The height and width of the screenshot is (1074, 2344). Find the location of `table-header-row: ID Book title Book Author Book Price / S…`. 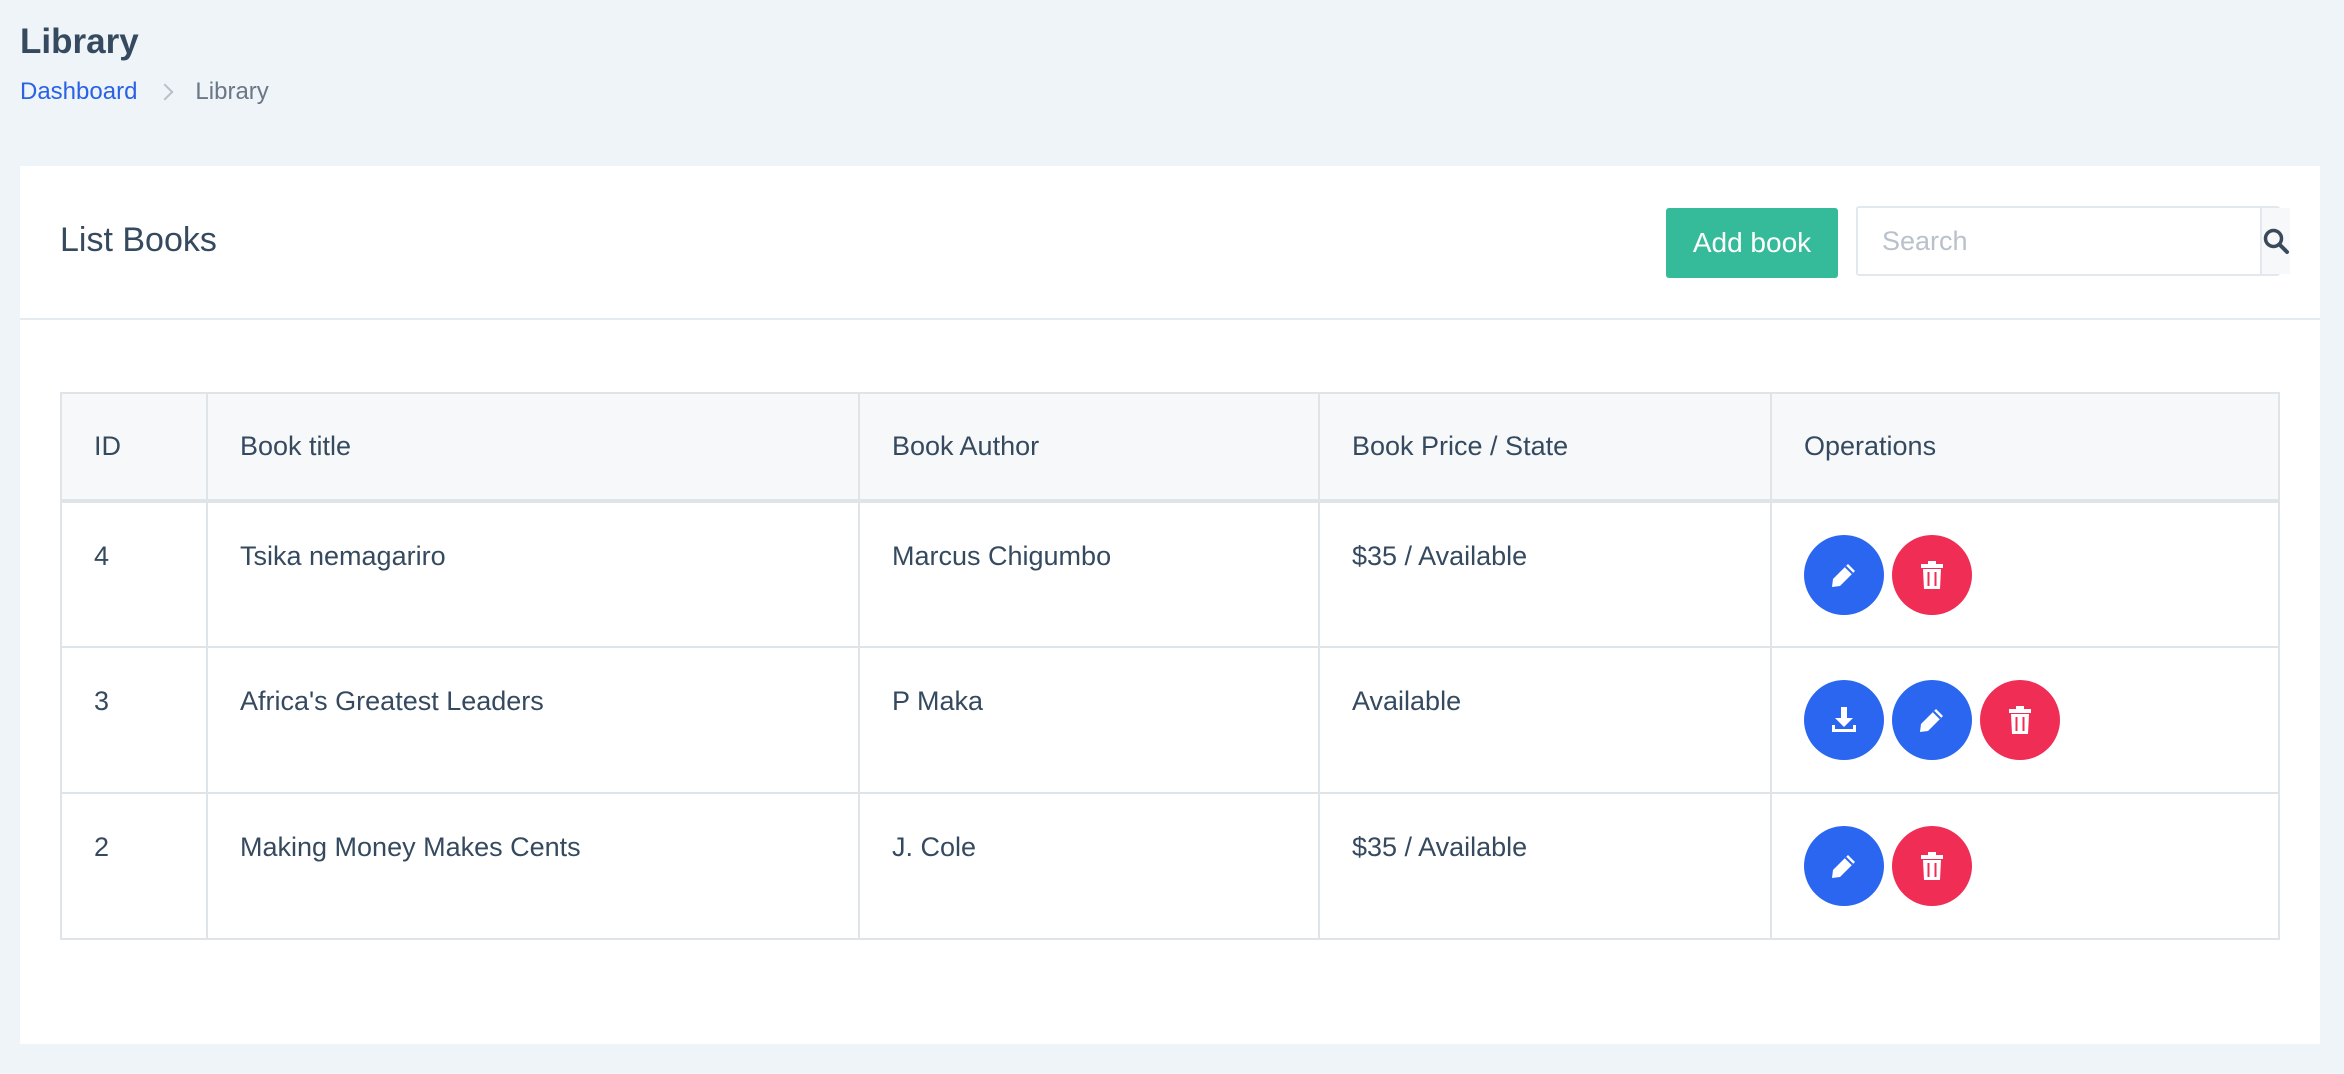

table-header-row: ID Book title Book Author Book Price / S… is located at coordinates (1170, 447).